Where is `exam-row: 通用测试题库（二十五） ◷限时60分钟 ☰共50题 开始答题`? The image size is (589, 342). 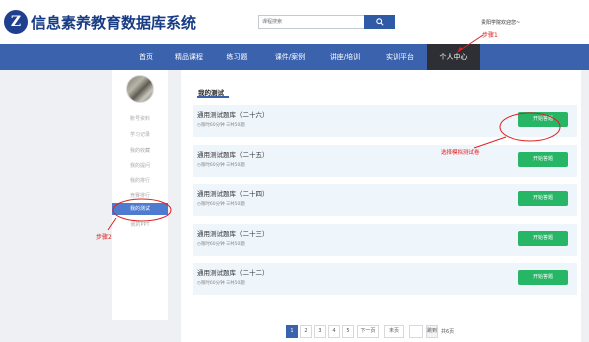 exam-row: 通用测试题库（二十五） ◷限时60分钟 ☰共50题 开始答题 is located at coordinates (385, 161).